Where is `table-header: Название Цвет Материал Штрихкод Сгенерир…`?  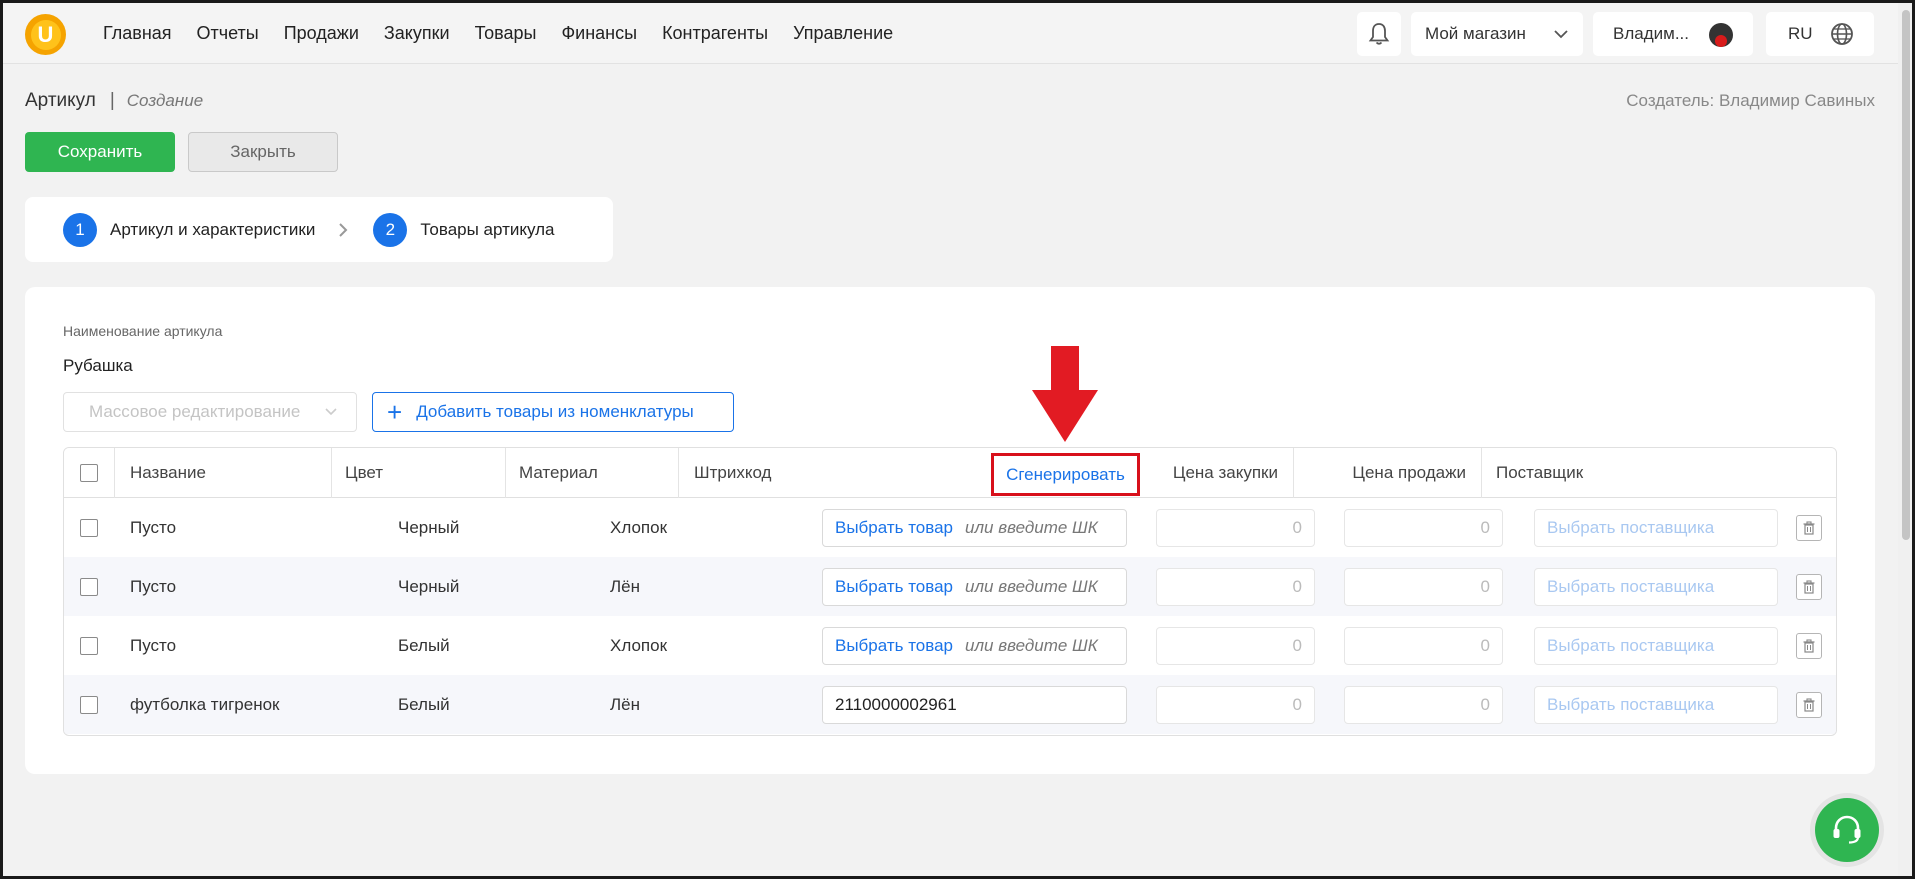 table-header: Название Цвет Материал Штрихкод Сгенерир… is located at coordinates (950, 473).